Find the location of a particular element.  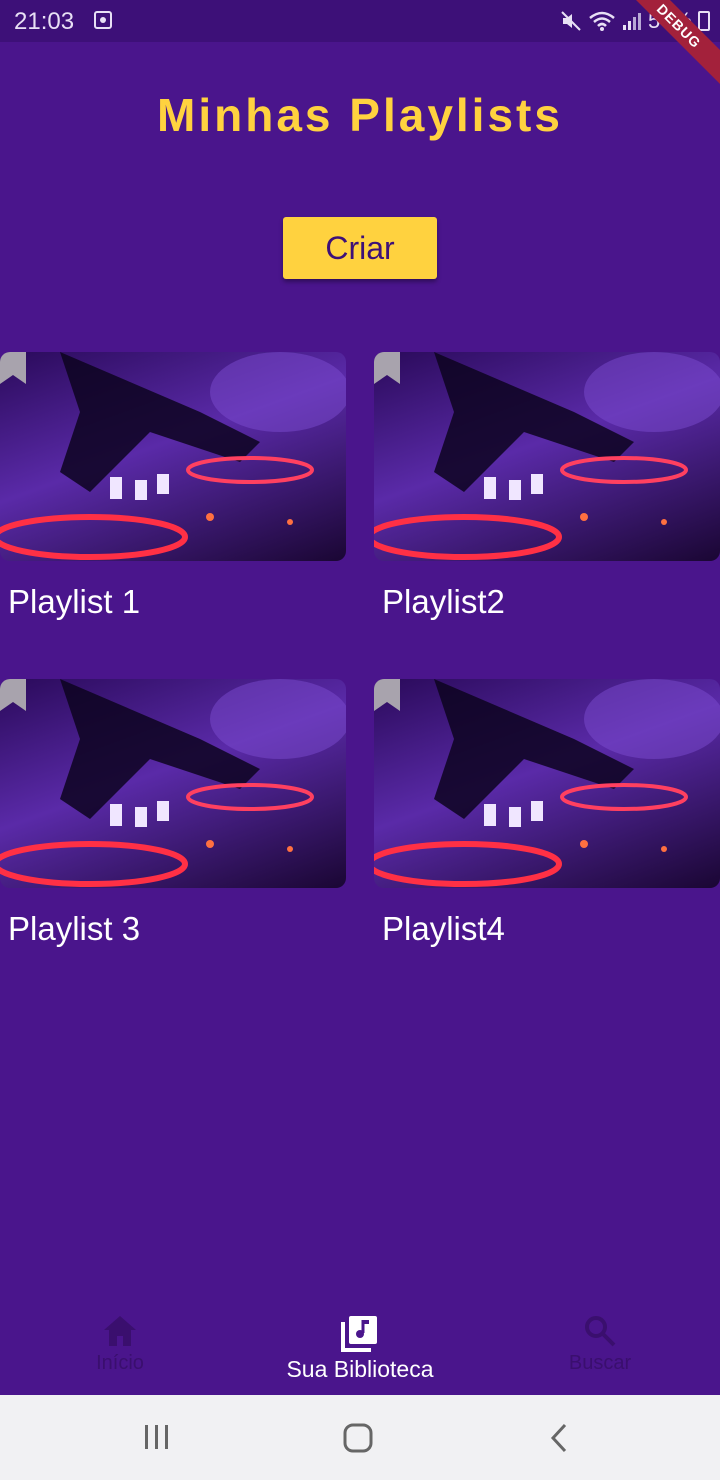

nav-item-inicio: Início is located at coordinates (120, 1344).